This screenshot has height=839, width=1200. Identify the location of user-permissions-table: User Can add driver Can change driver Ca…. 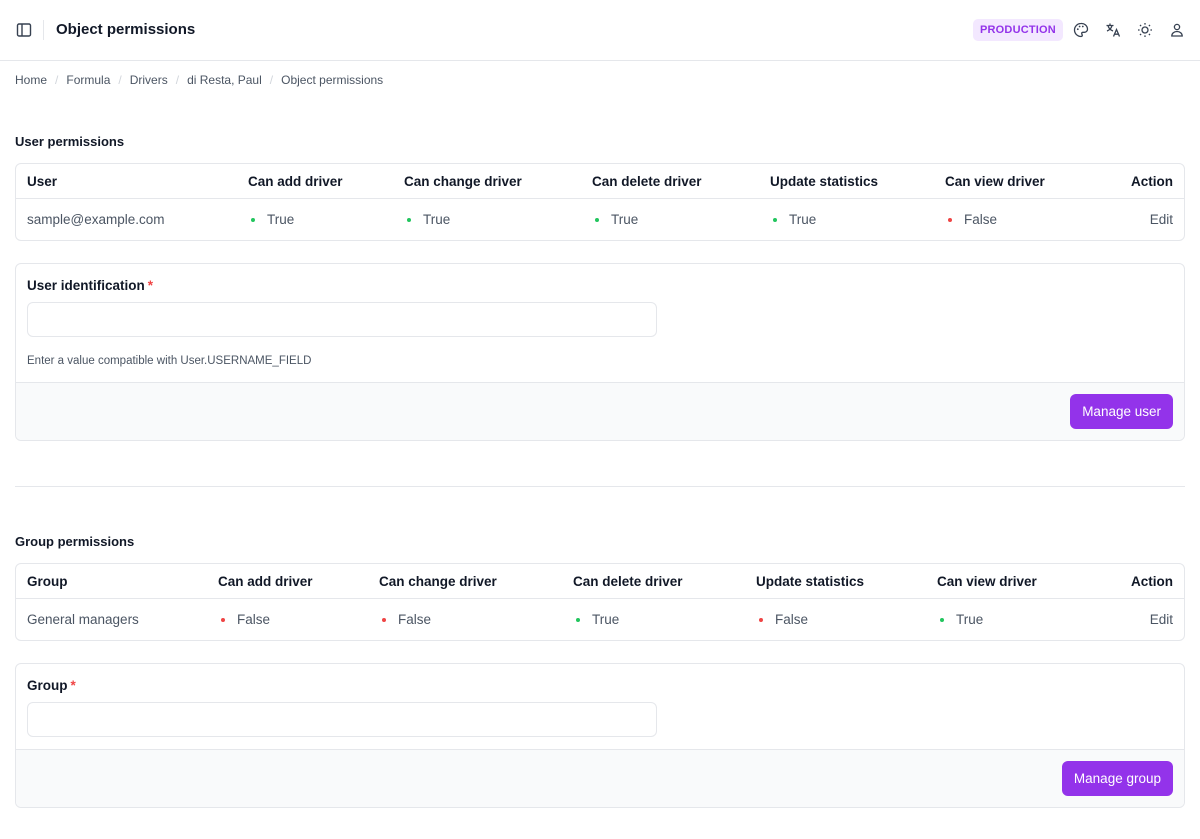
(600, 202).